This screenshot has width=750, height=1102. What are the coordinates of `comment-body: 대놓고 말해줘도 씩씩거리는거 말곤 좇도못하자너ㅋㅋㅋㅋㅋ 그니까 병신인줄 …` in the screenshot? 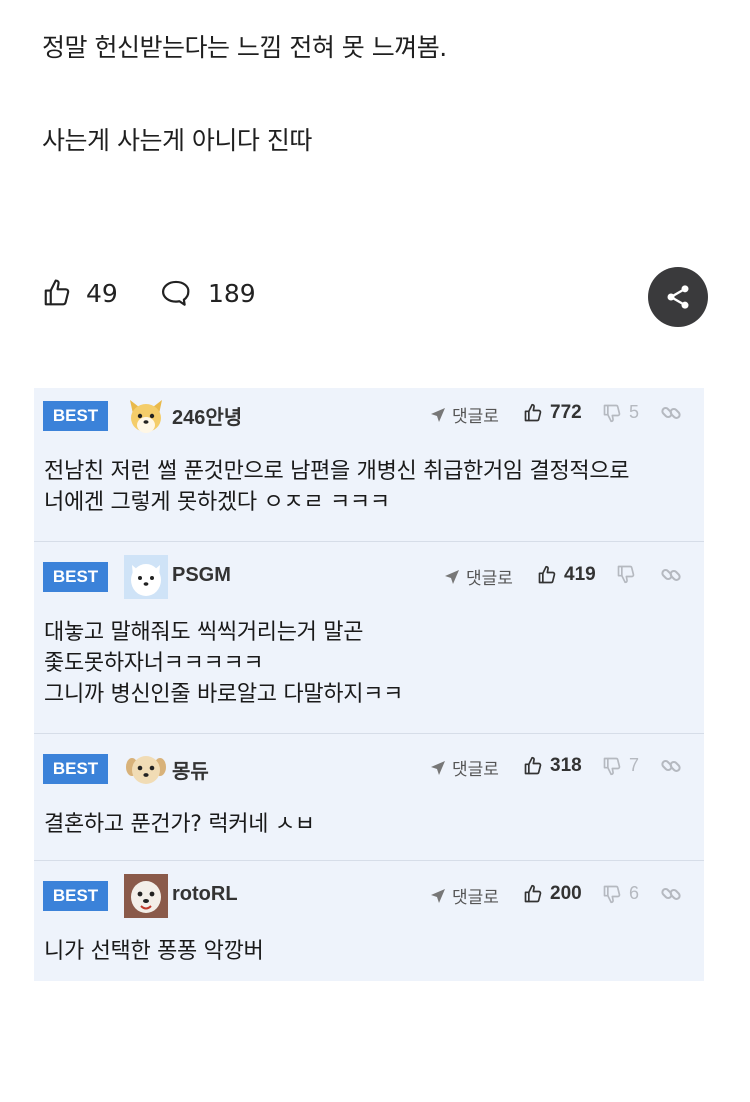 It's located at (223, 663).